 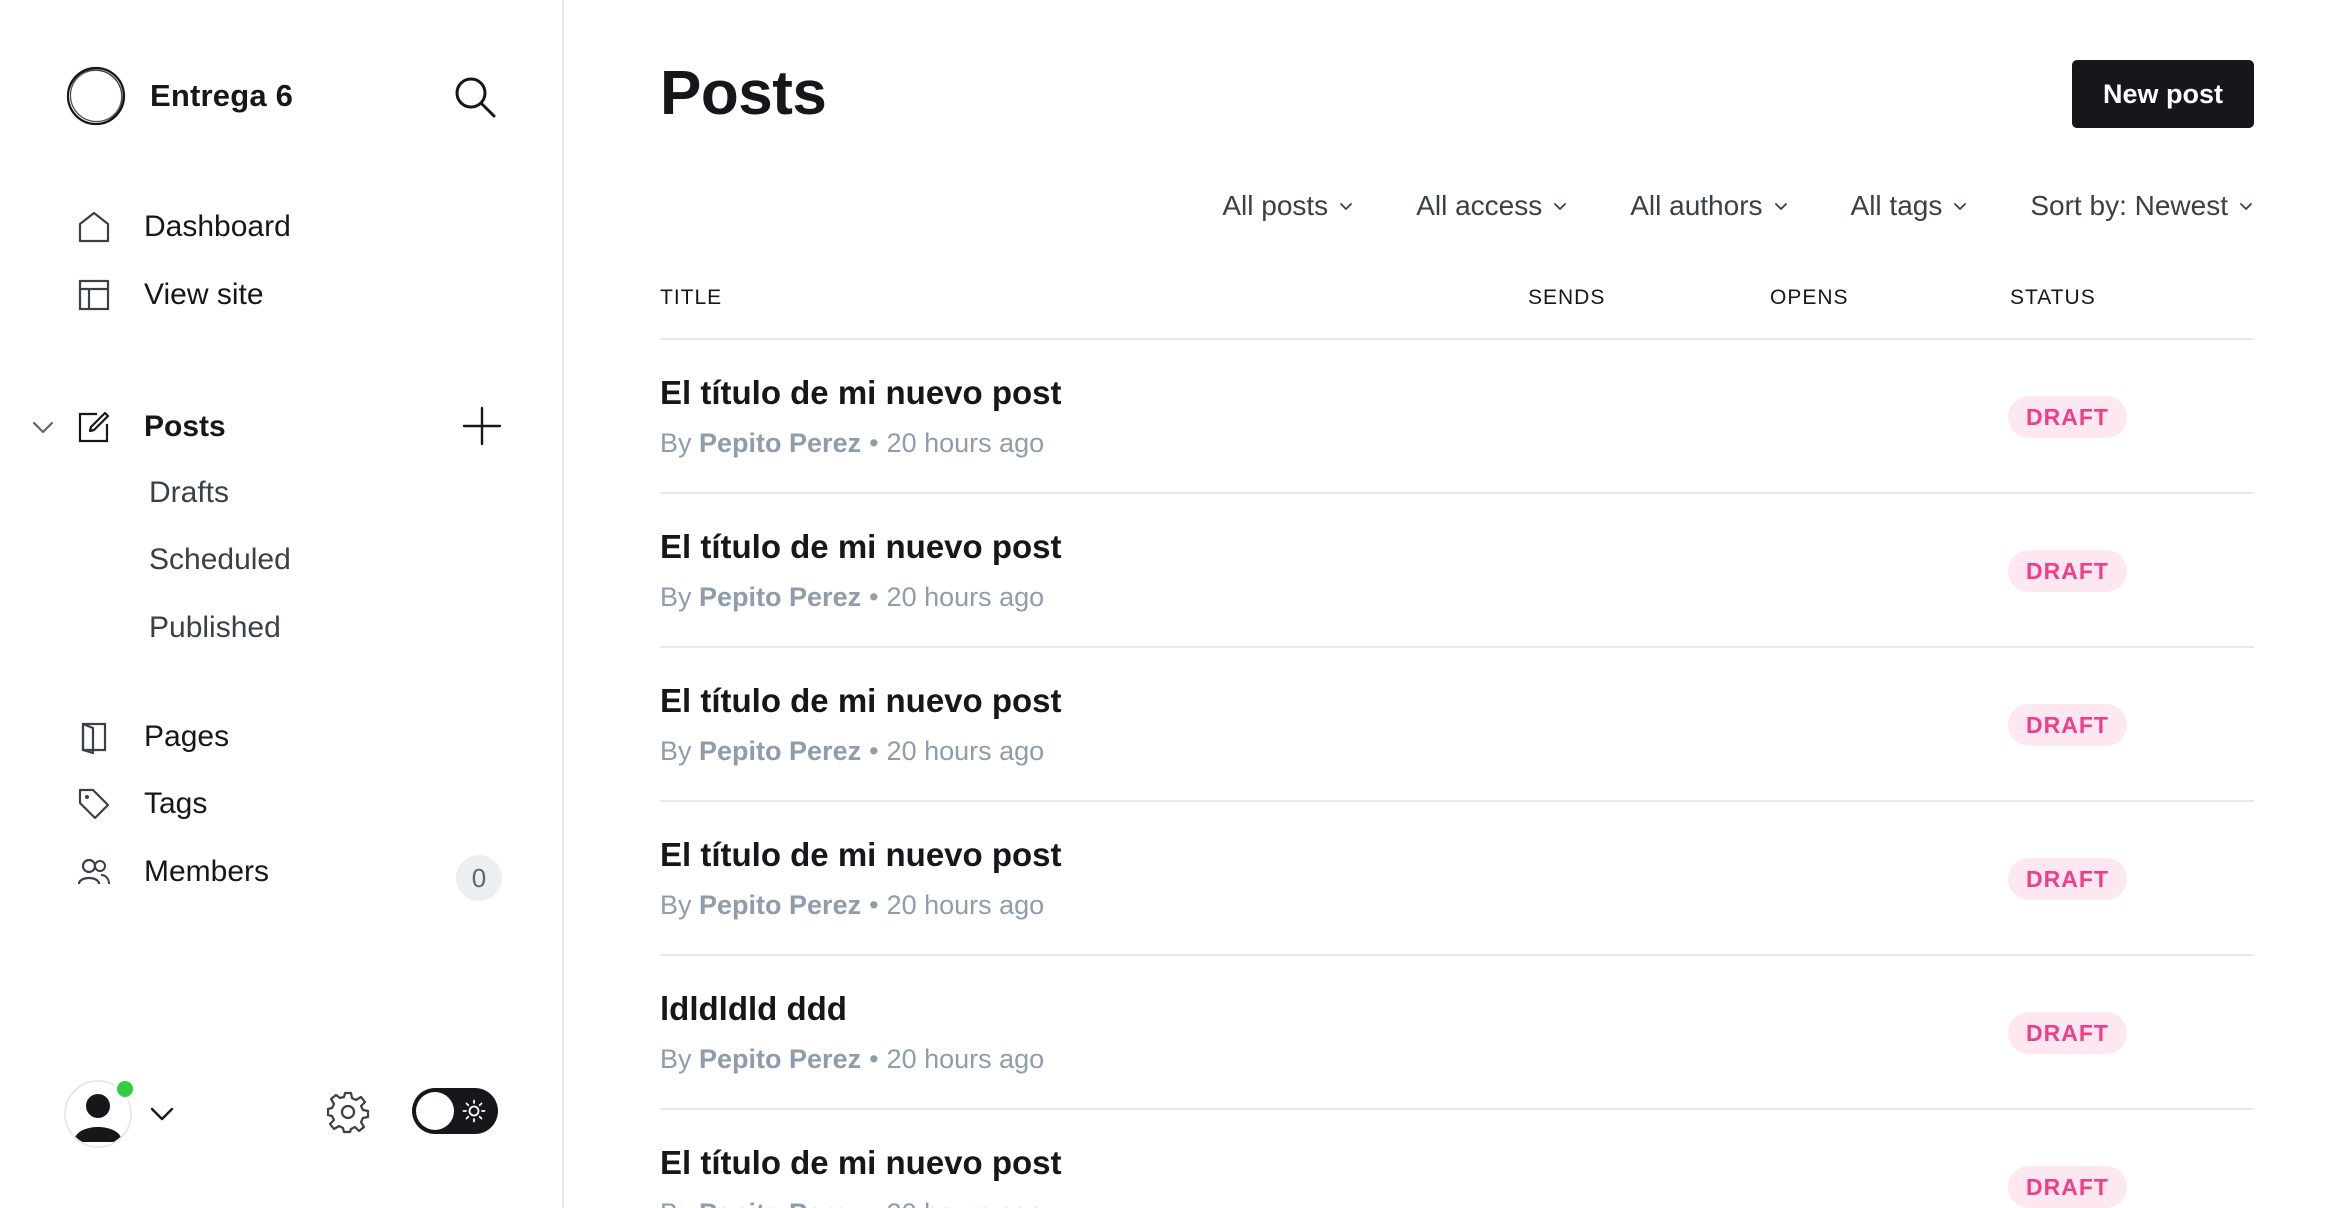 What do you see at coordinates (185, 426) in the screenshot?
I see `sidebar-item-label: Posts` at bounding box center [185, 426].